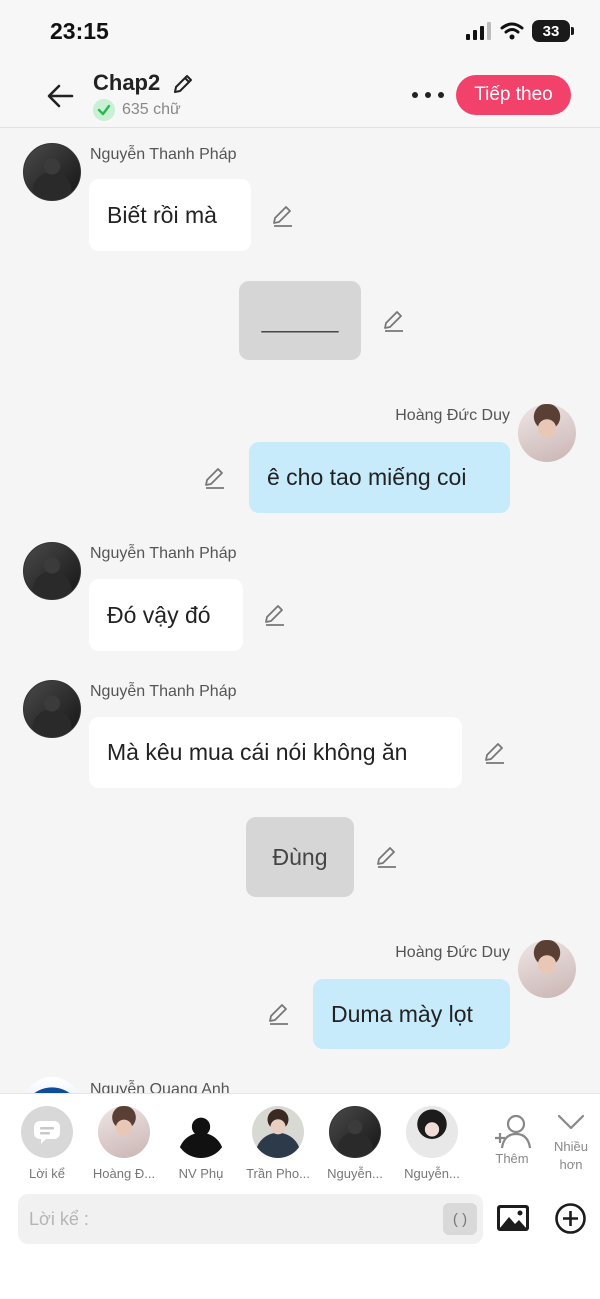  I want to click on message-bubble: Biết rồi mà, so click(170, 215).